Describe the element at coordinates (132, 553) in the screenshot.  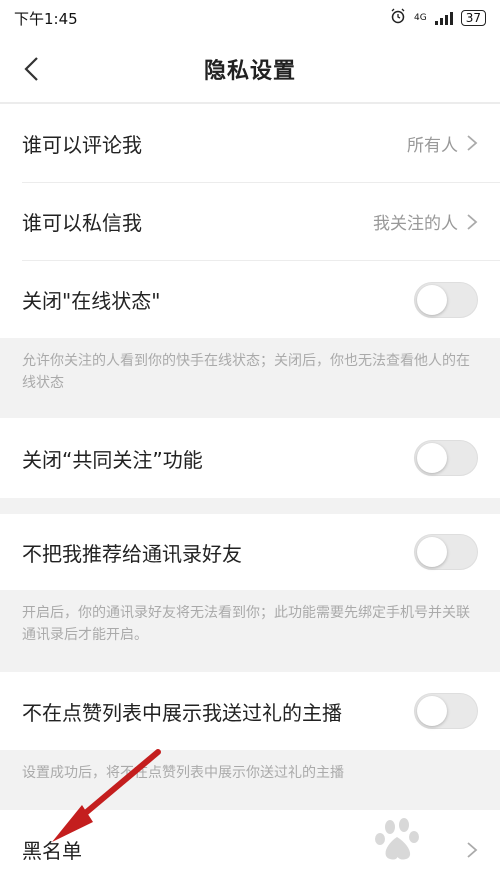
I see `row-label: 不把我推荐给通讯录好友` at that location.